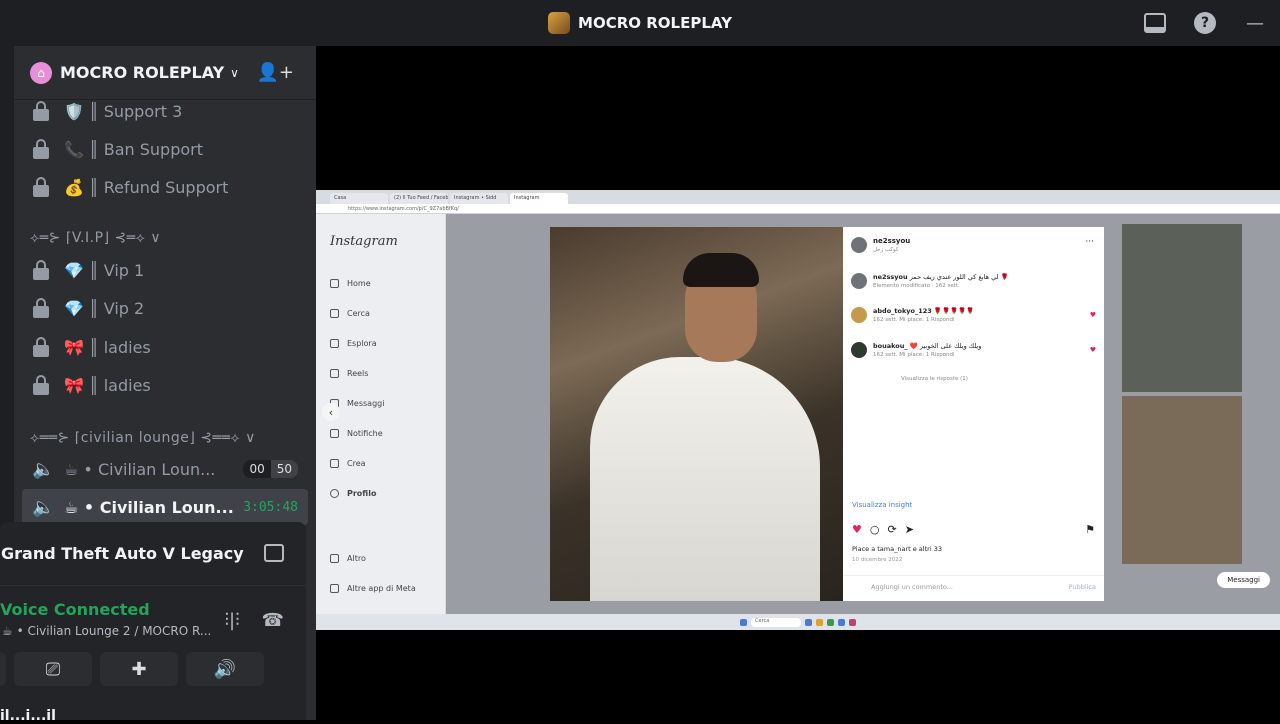 This screenshot has height=724, width=1280. Describe the element at coordinates (909, 529) in the screenshot. I see `share-icon: ➤` at that location.